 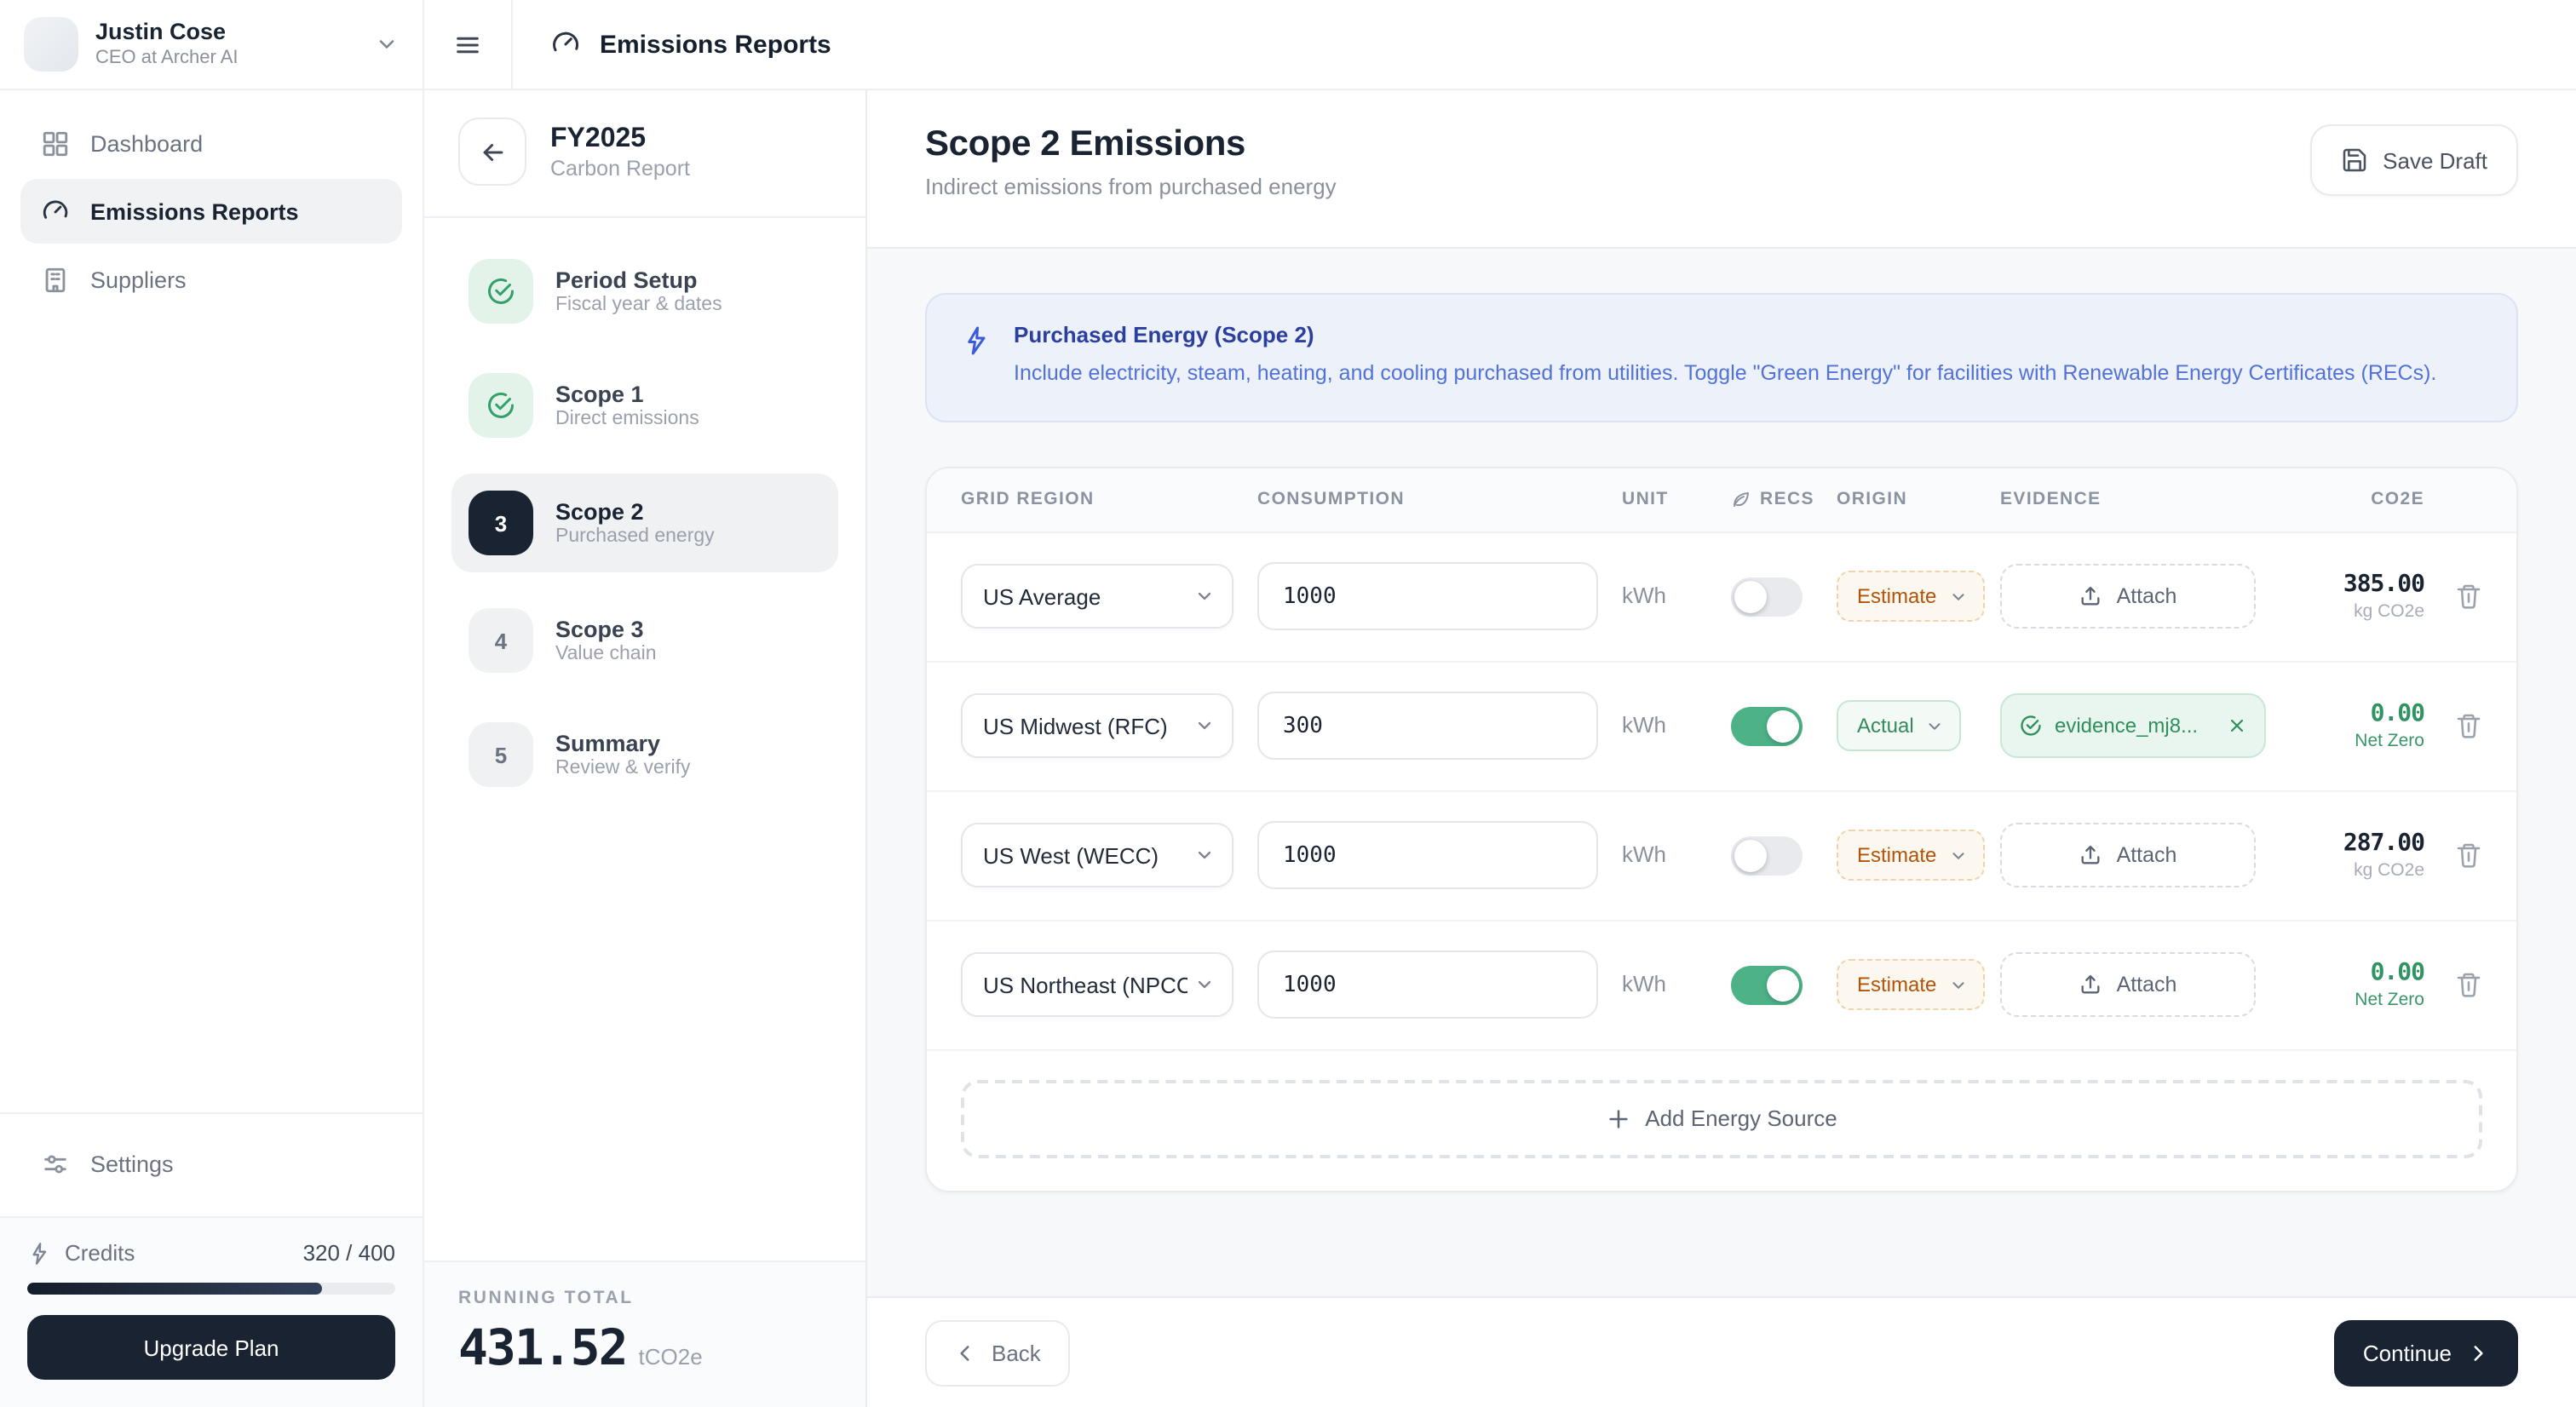 What do you see at coordinates (645, 405) in the screenshot?
I see `step-scope-1: Scope 1 Direct emissions` at bounding box center [645, 405].